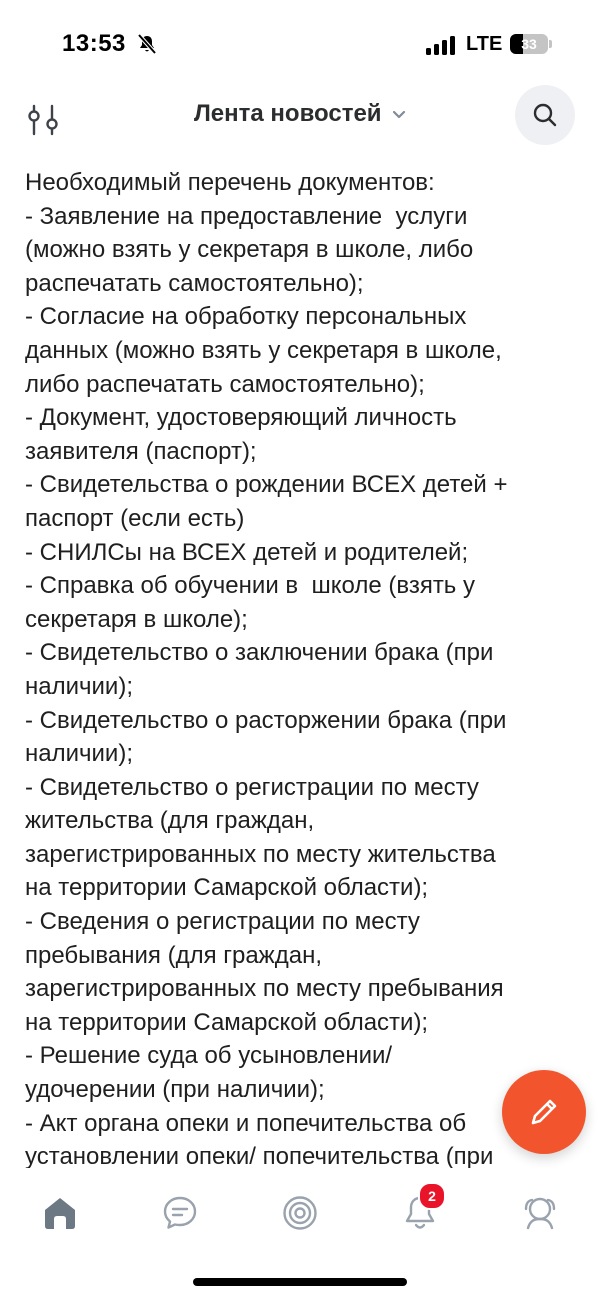 Image resolution: width=600 pixels, height=1300 pixels. Describe the element at coordinates (249, 250) in the screenshot. I see `post-text-line: (можно взять у секретаря в школе, либо` at that location.